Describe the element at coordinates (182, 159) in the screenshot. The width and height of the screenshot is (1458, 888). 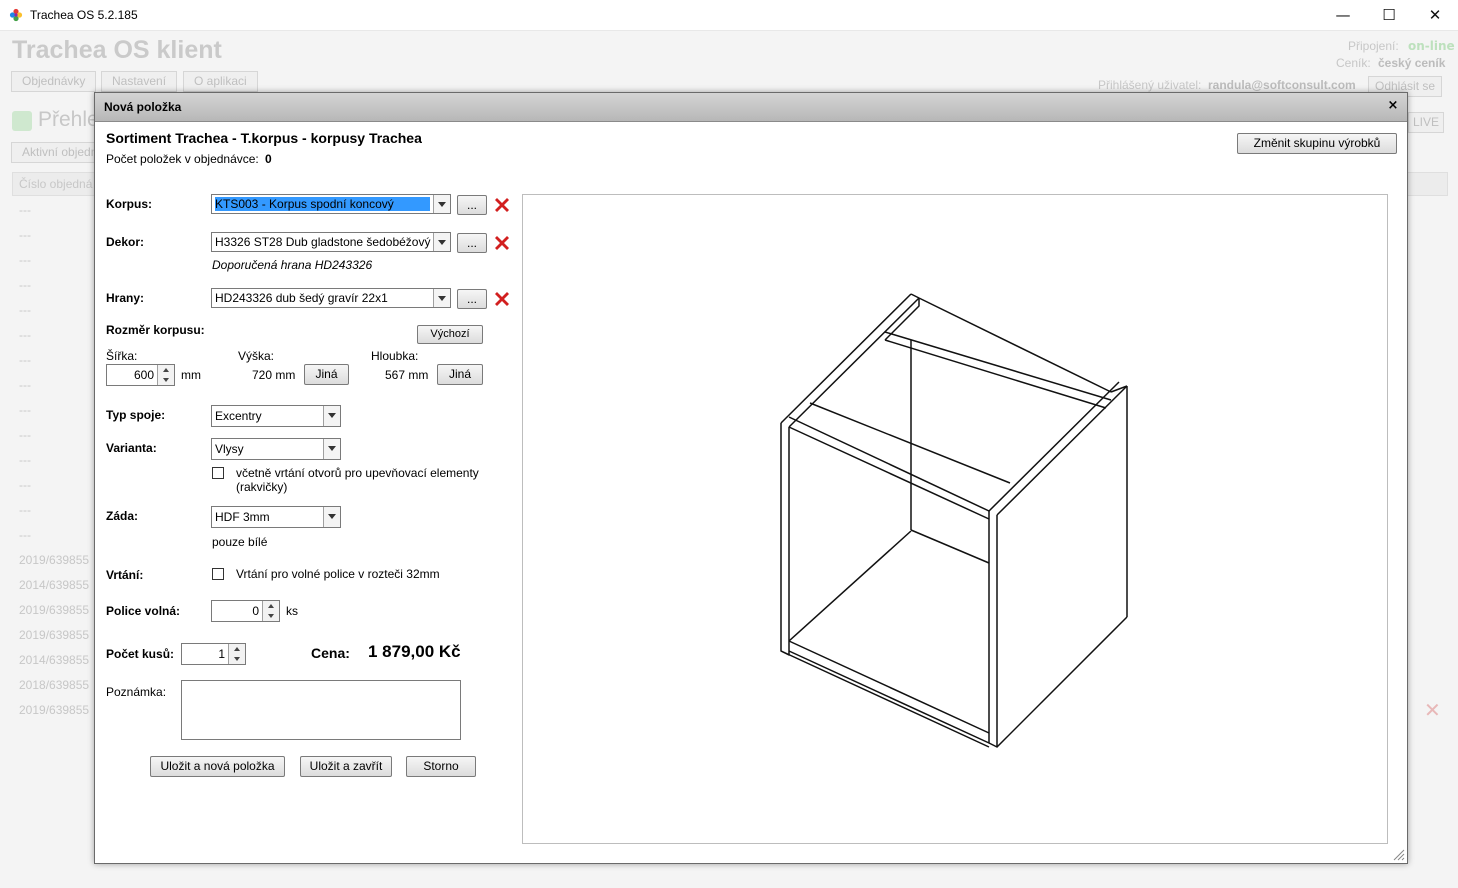
I see `item-count-label: Počet položek v objednávce:` at that location.